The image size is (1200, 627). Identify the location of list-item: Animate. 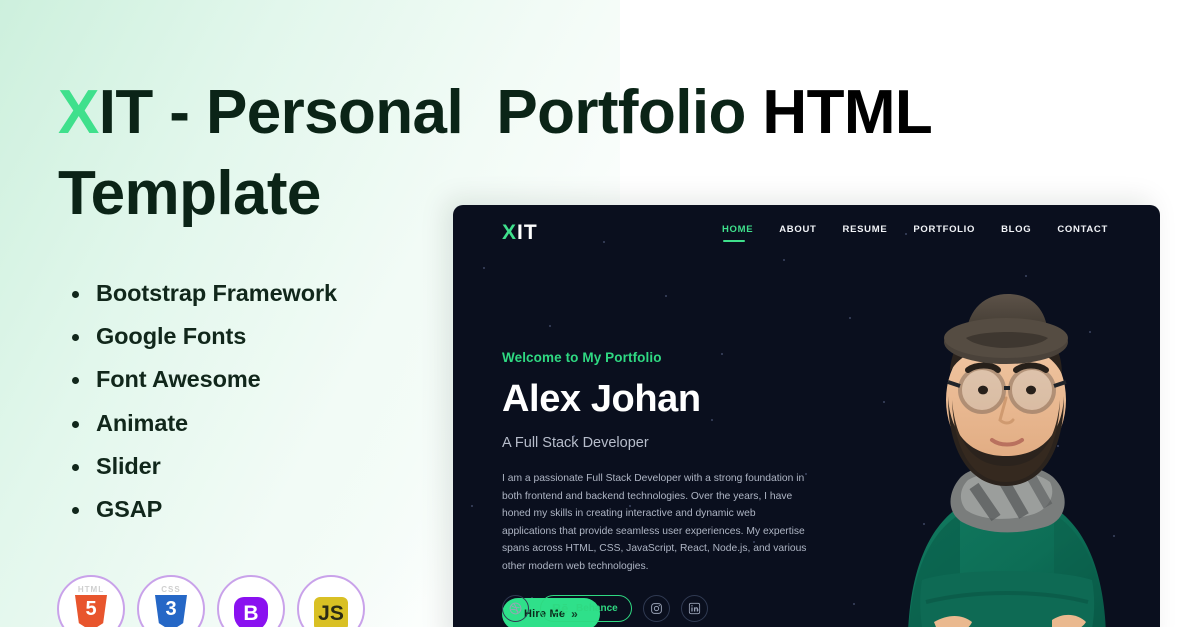
(204, 423).